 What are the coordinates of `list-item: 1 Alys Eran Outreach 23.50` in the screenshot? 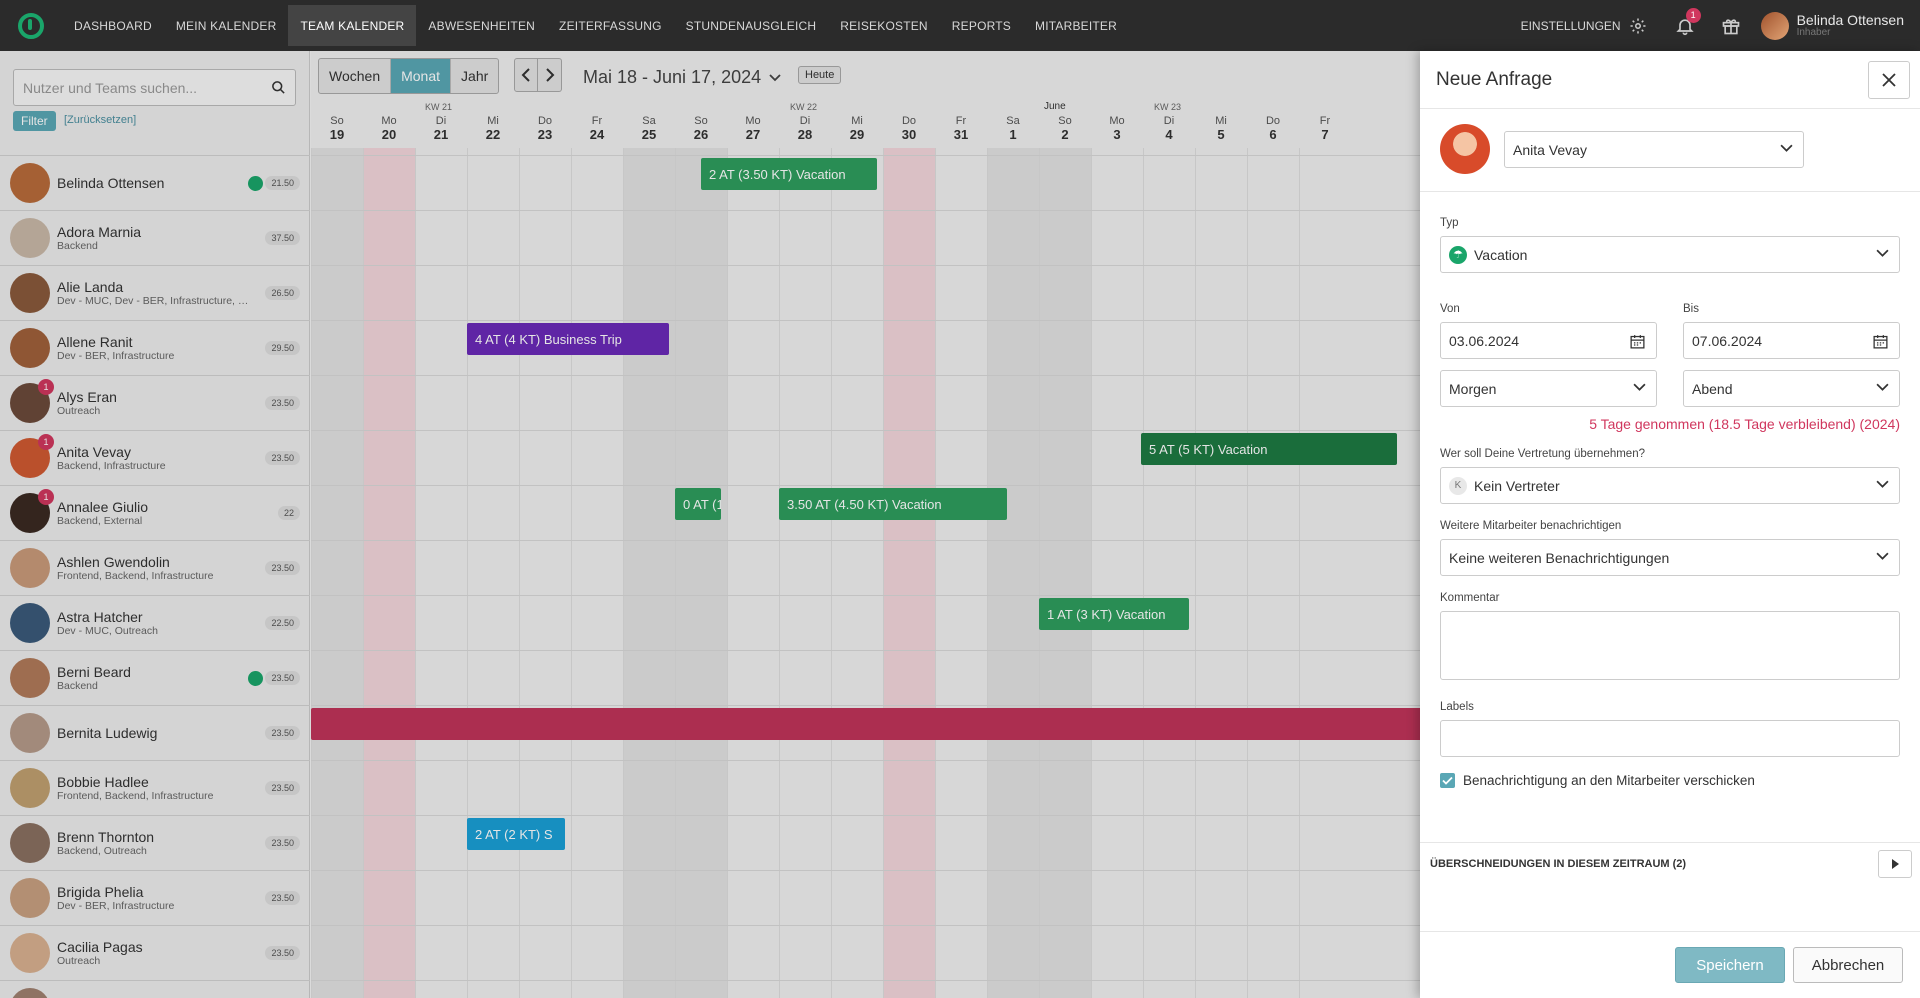 It's located at (155, 402).